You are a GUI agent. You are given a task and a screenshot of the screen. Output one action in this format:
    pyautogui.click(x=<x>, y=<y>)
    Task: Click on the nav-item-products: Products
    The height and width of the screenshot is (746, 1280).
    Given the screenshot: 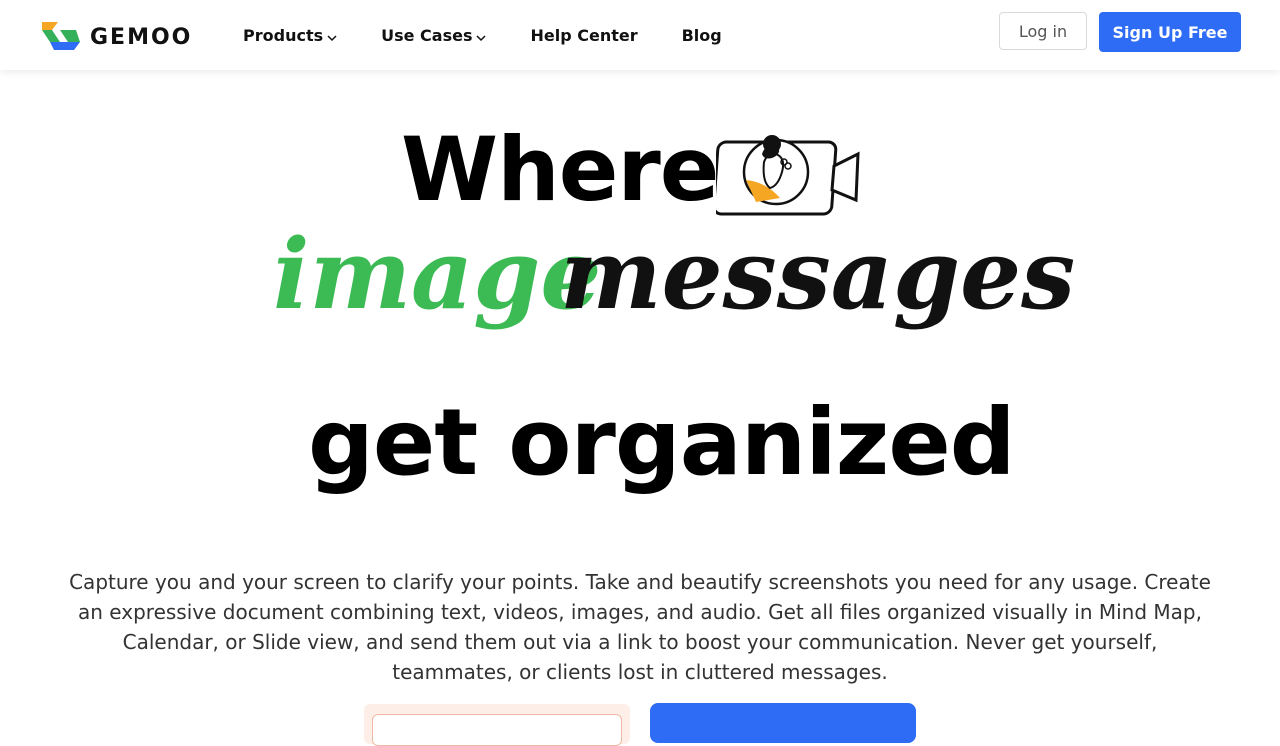 What is the action you would take?
    pyautogui.click(x=290, y=35)
    